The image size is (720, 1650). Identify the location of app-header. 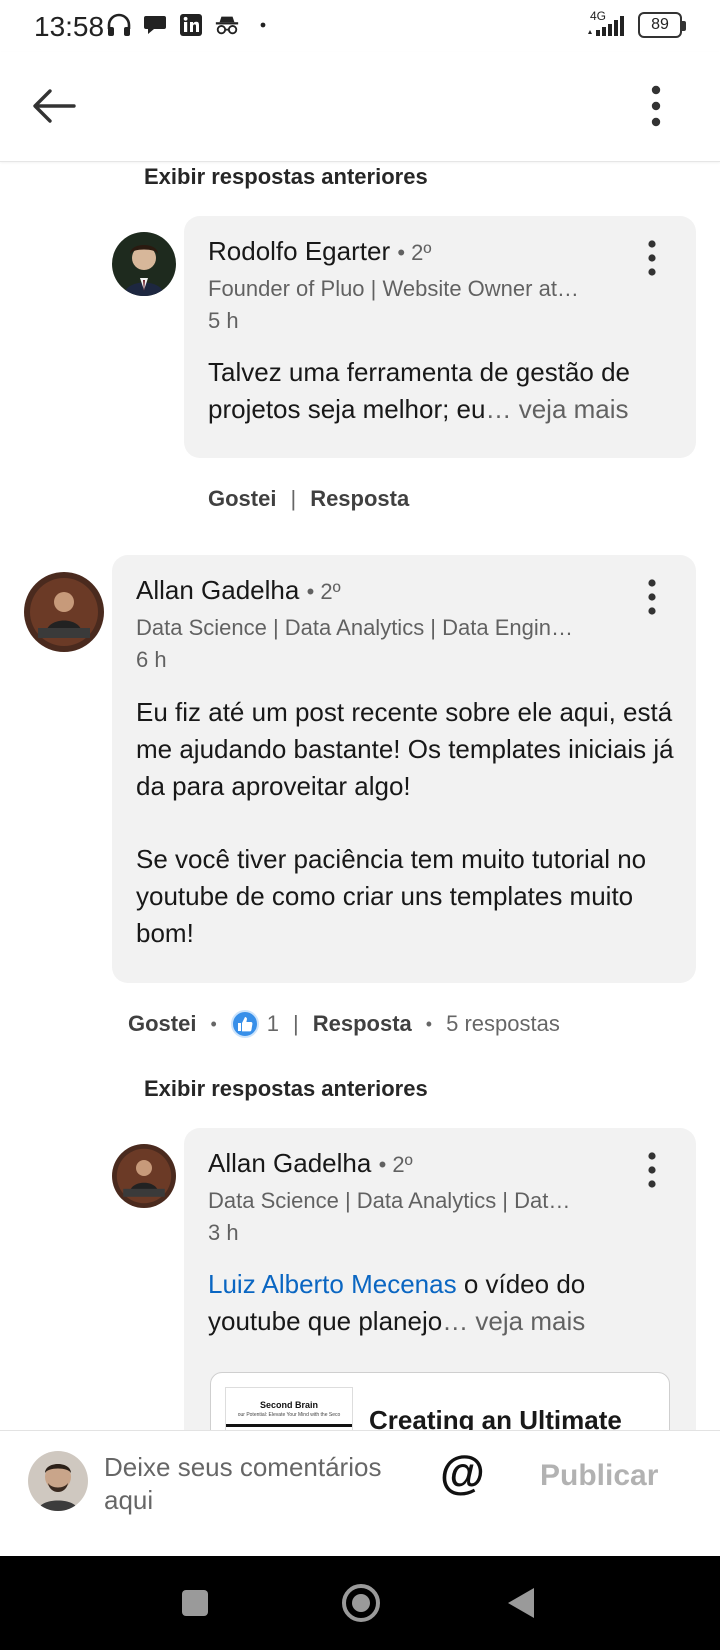
(360, 107).